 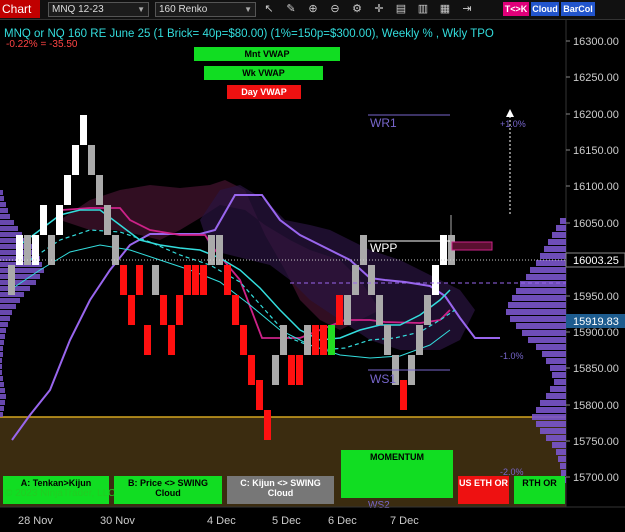 What do you see at coordinates (56, 483) in the screenshot?
I see `tenkan-kijun-label: A: Tenkan>Kijun` at bounding box center [56, 483].